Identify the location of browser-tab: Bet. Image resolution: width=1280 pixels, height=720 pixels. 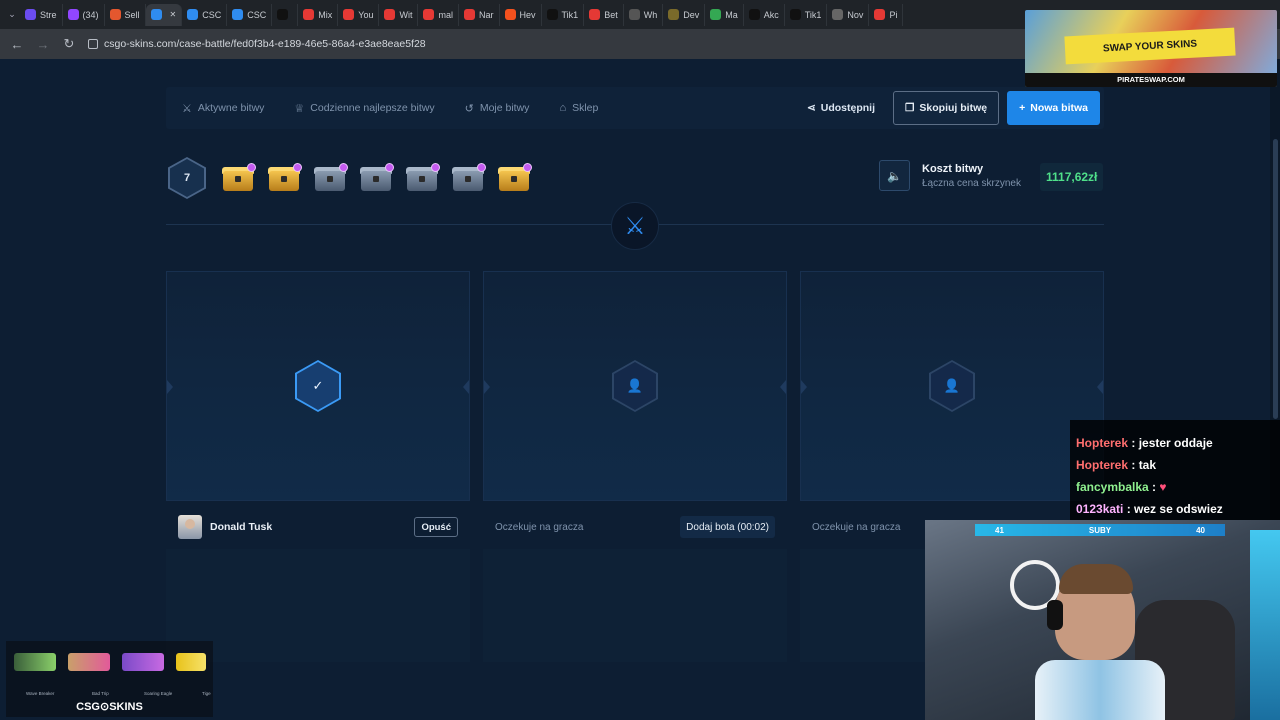
(604, 14).